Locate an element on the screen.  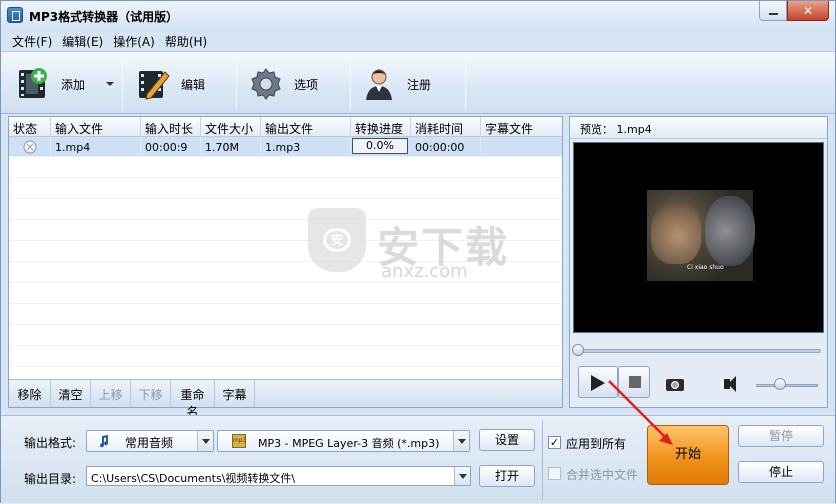
clear-button: 清空 is located at coordinates (71, 393).